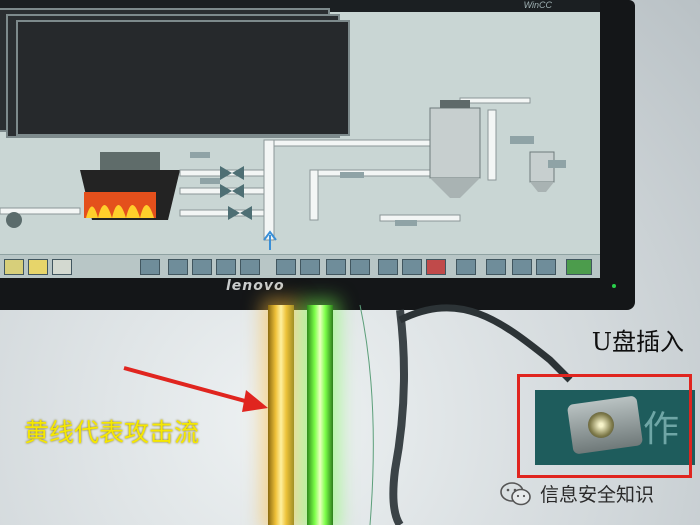 The width and height of the screenshot is (700, 525). What do you see at coordinates (130, 186) in the screenshot?
I see `boiler-icon` at bounding box center [130, 186].